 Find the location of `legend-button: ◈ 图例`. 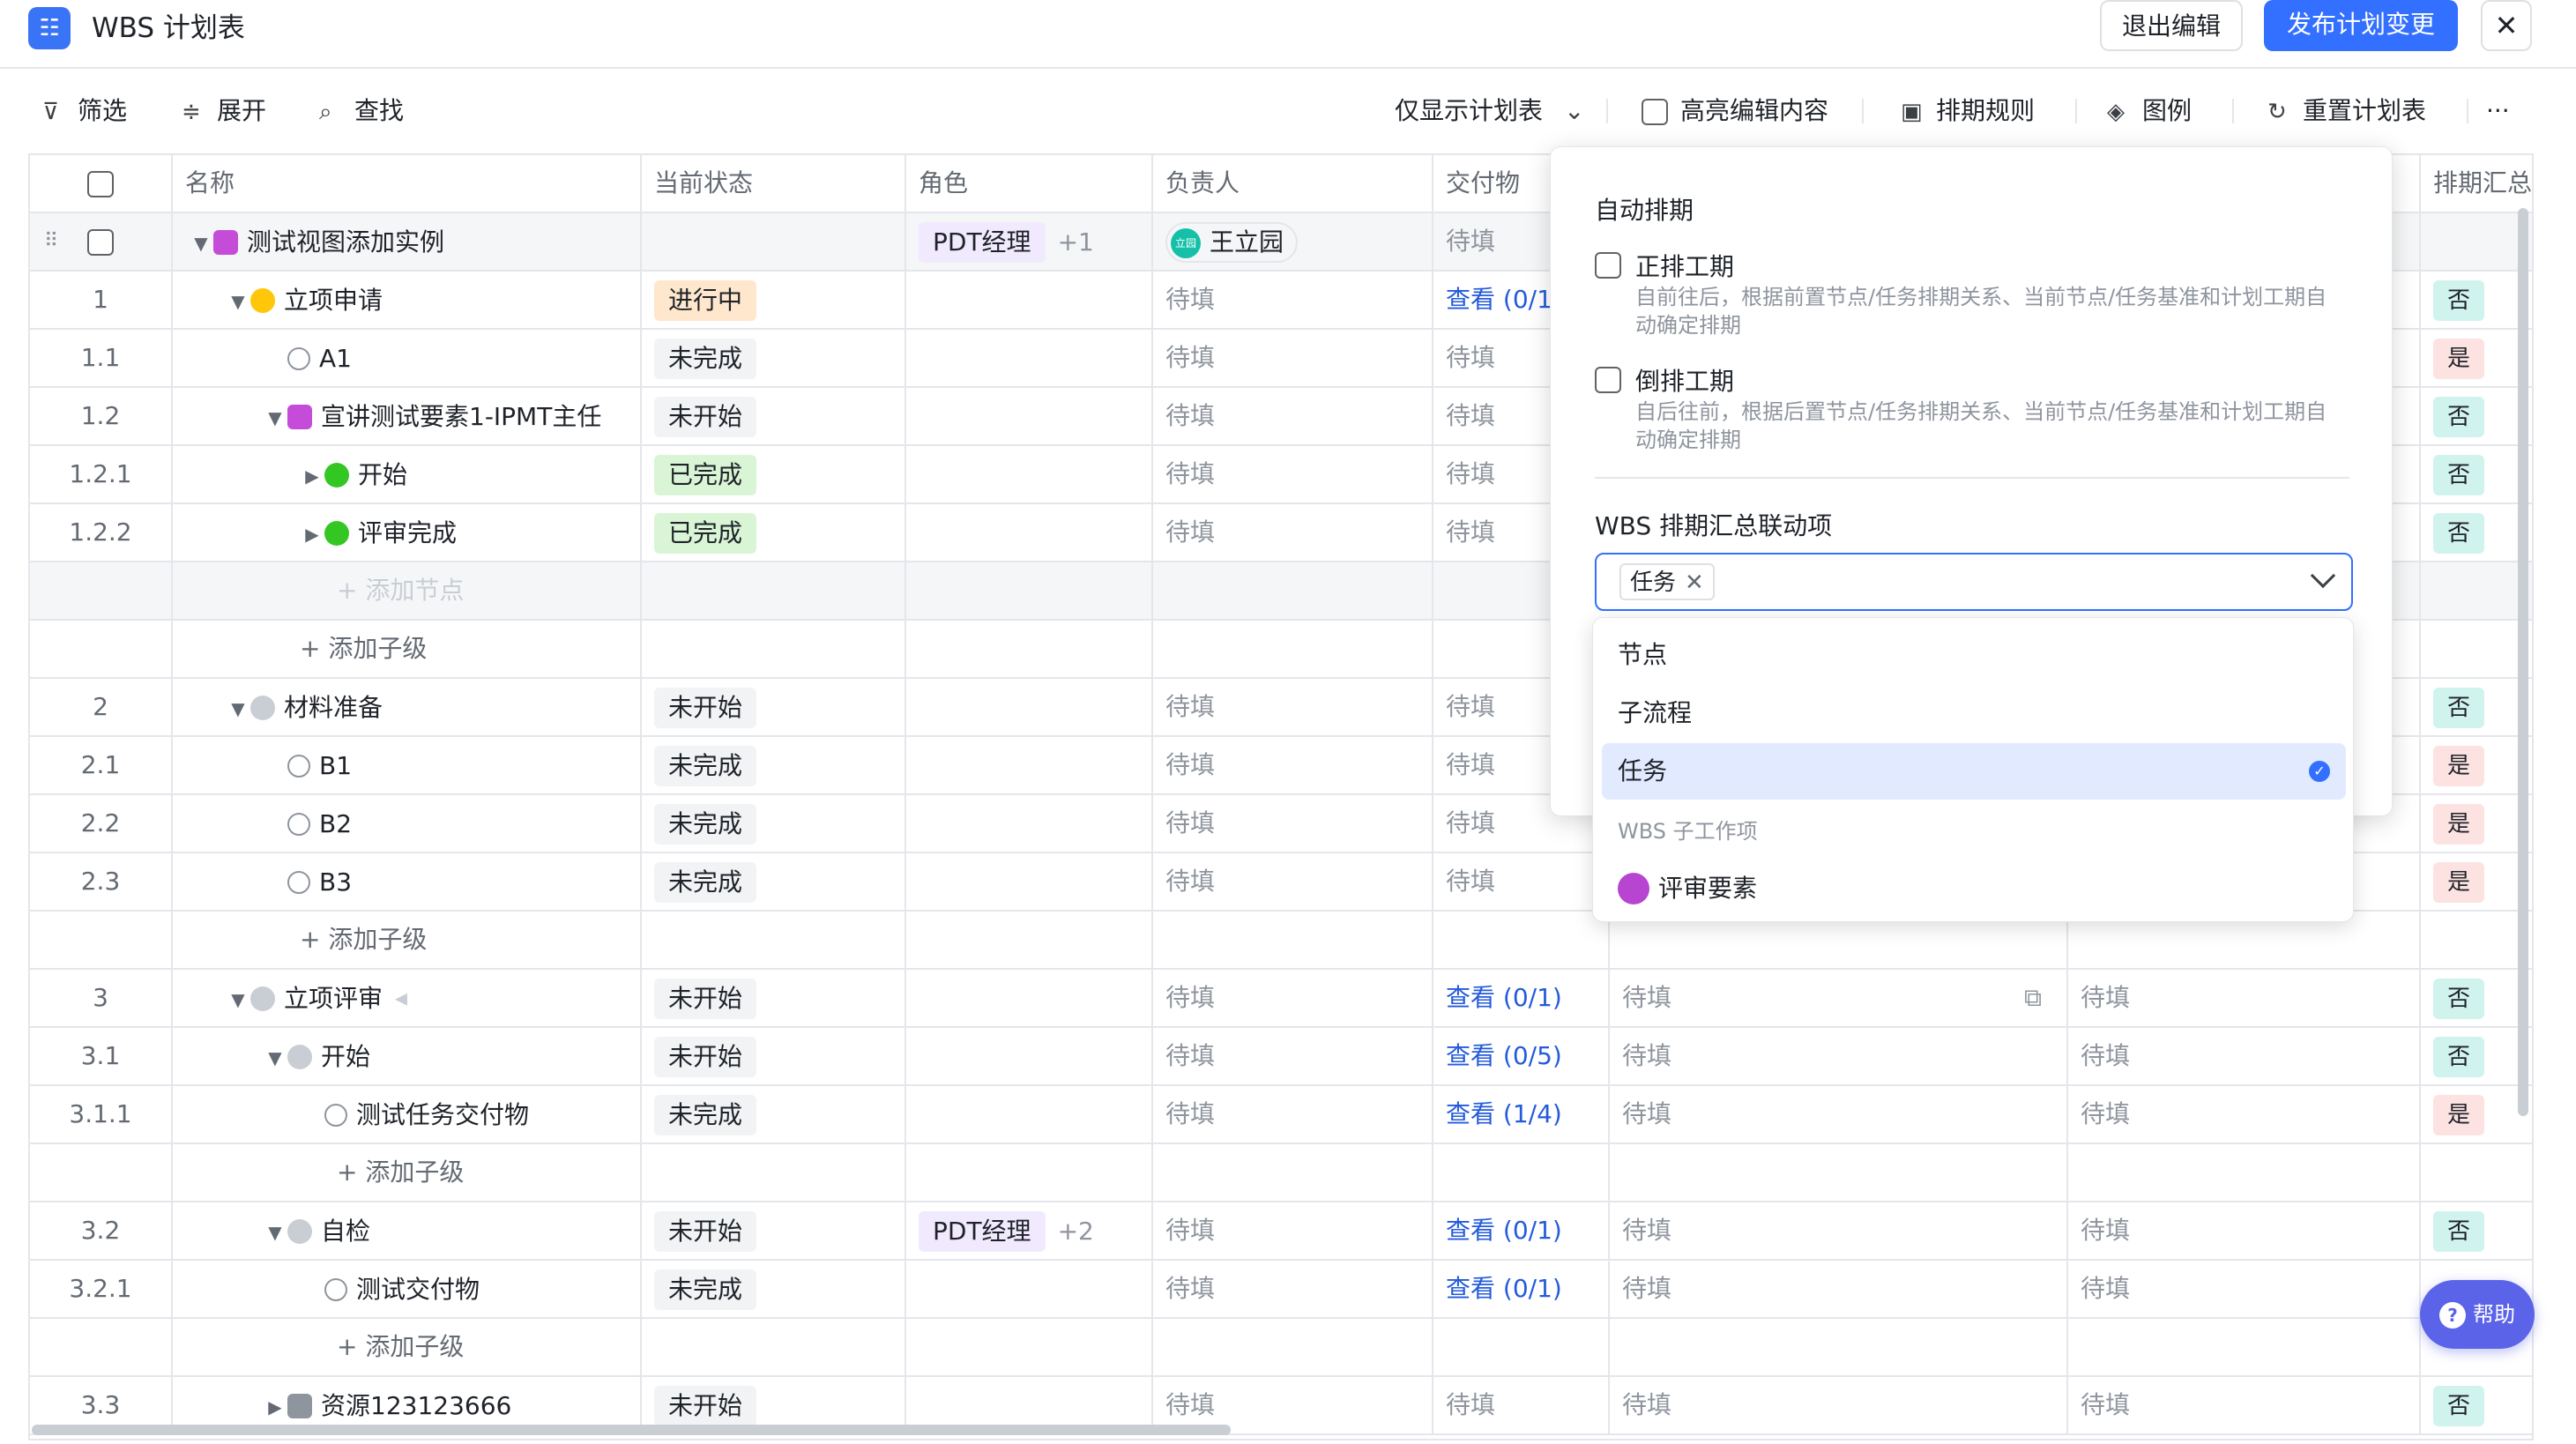

legend-button: ◈ 图例 is located at coordinates (2149, 111).